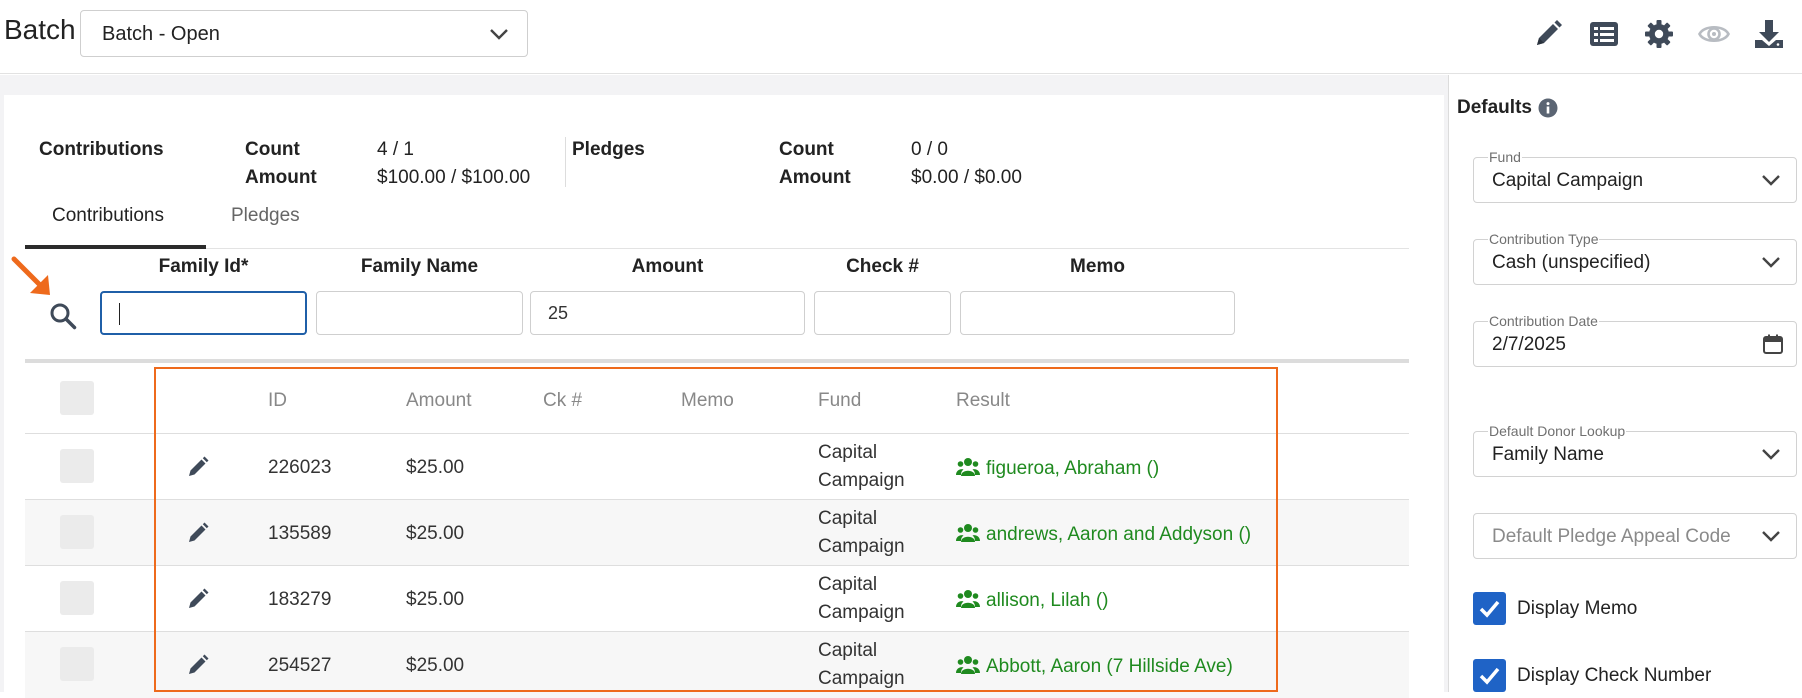 This screenshot has width=1802, height=698. I want to click on batch-select: Batch - Open, so click(304, 33).